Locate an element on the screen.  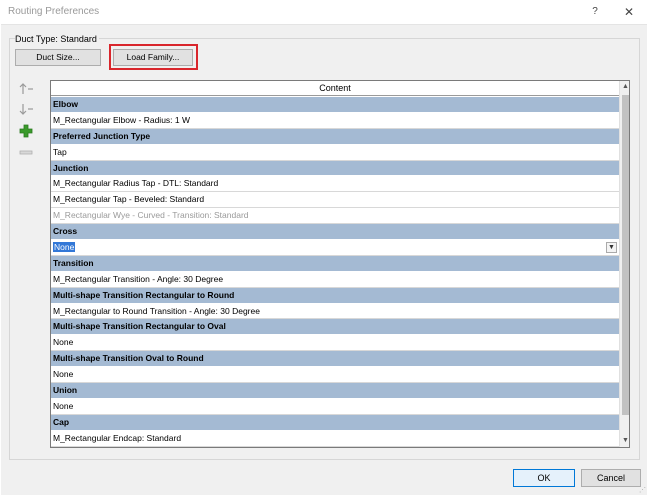
add-row-icon is located at coordinates (27, 131).